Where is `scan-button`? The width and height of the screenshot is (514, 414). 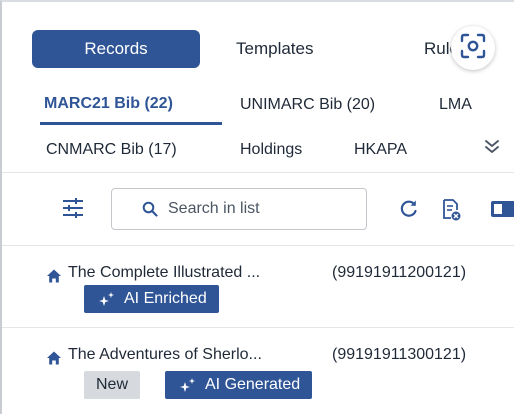
scan-button is located at coordinates (473, 48).